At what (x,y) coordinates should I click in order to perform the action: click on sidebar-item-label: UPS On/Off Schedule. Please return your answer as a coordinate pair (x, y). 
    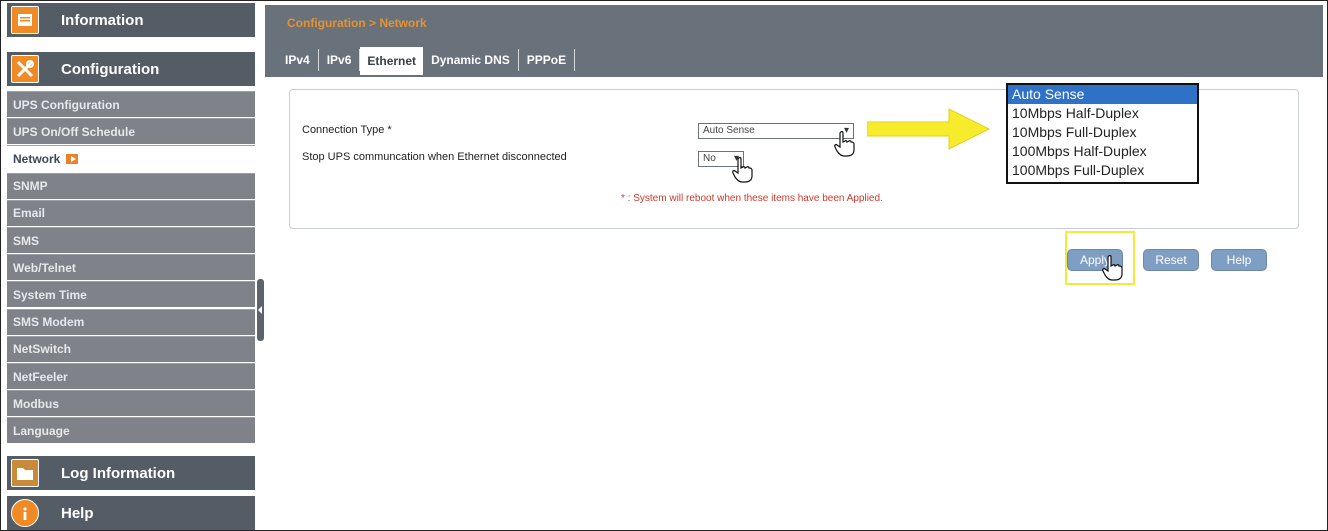
    Looking at the image, I should click on (74, 131).